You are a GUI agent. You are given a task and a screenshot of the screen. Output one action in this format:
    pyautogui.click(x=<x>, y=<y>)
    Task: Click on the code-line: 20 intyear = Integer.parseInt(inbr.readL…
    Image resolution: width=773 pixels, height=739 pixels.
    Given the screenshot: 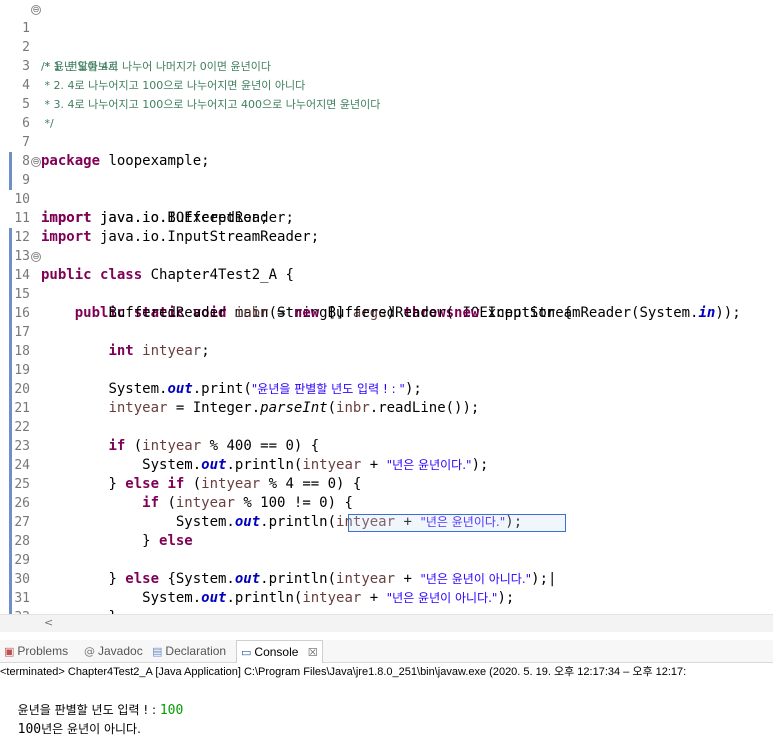 What is the action you would take?
    pyautogui.click(x=386, y=388)
    